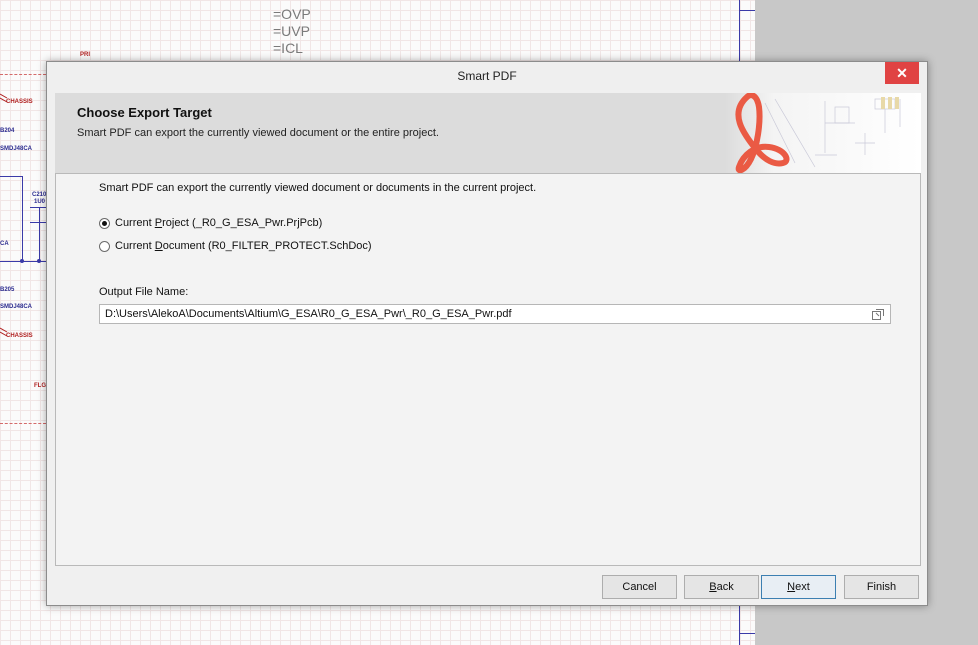 This screenshot has height=645, width=978. What do you see at coordinates (4, 244) in the screenshot?
I see `schematic-part: CA` at bounding box center [4, 244].